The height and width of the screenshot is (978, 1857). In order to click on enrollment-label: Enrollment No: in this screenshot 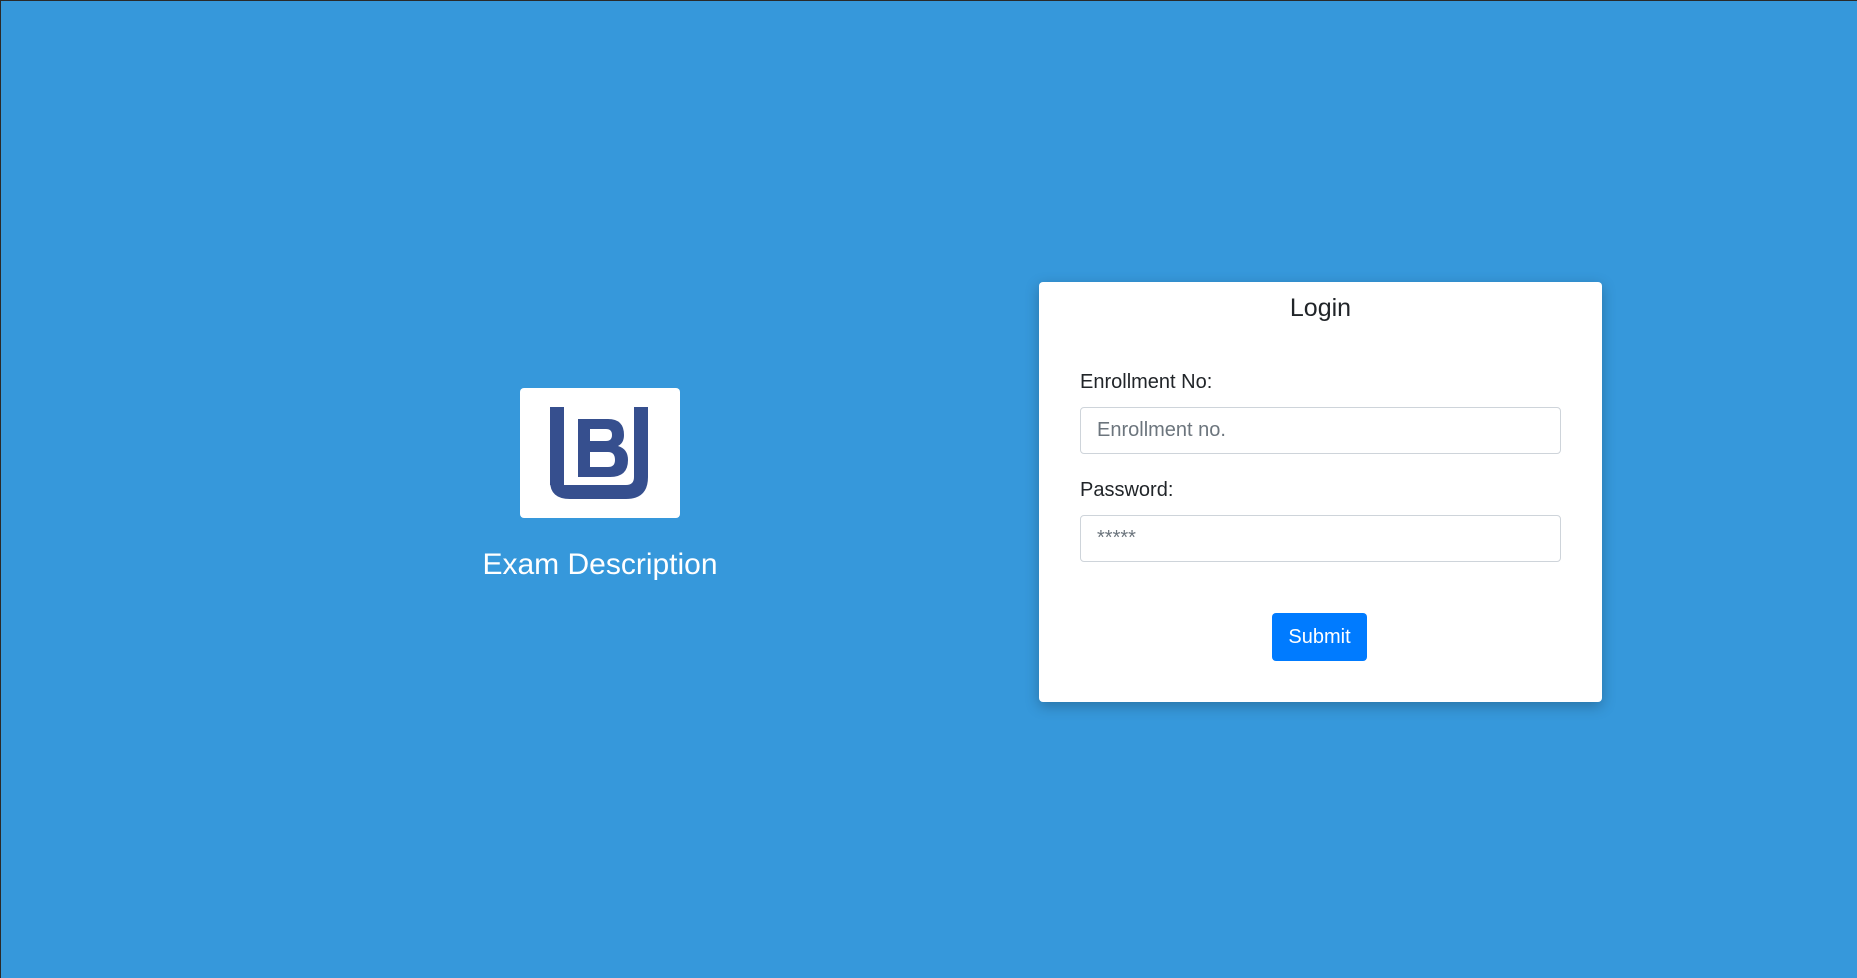, I will do `click(1146, 382)`.